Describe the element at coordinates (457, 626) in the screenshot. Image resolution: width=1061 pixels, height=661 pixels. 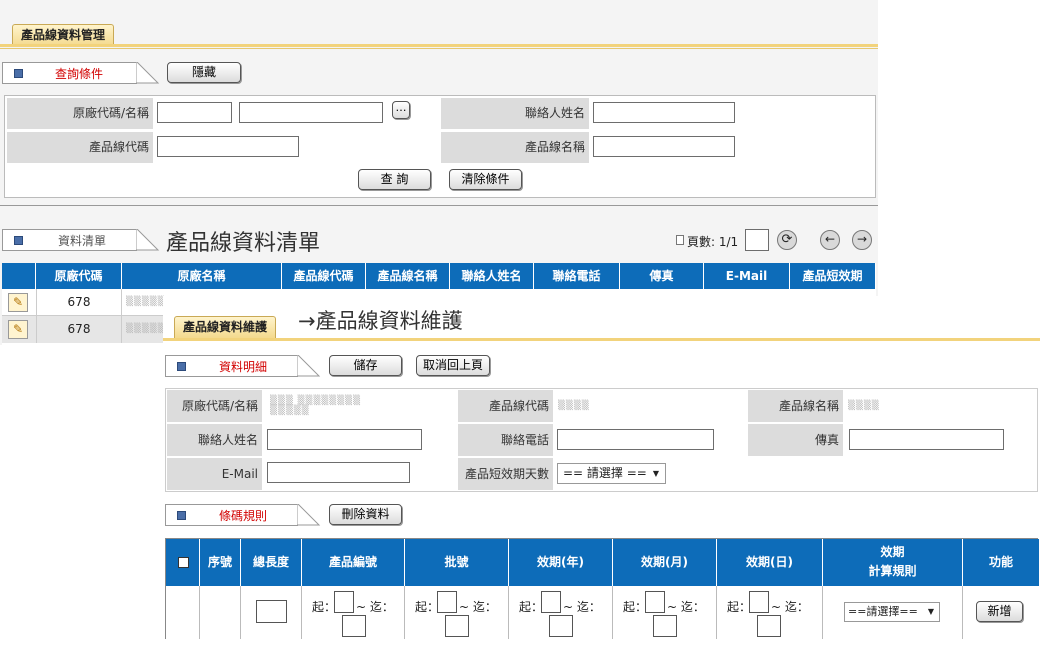
I see `batch-end-input` at that location.